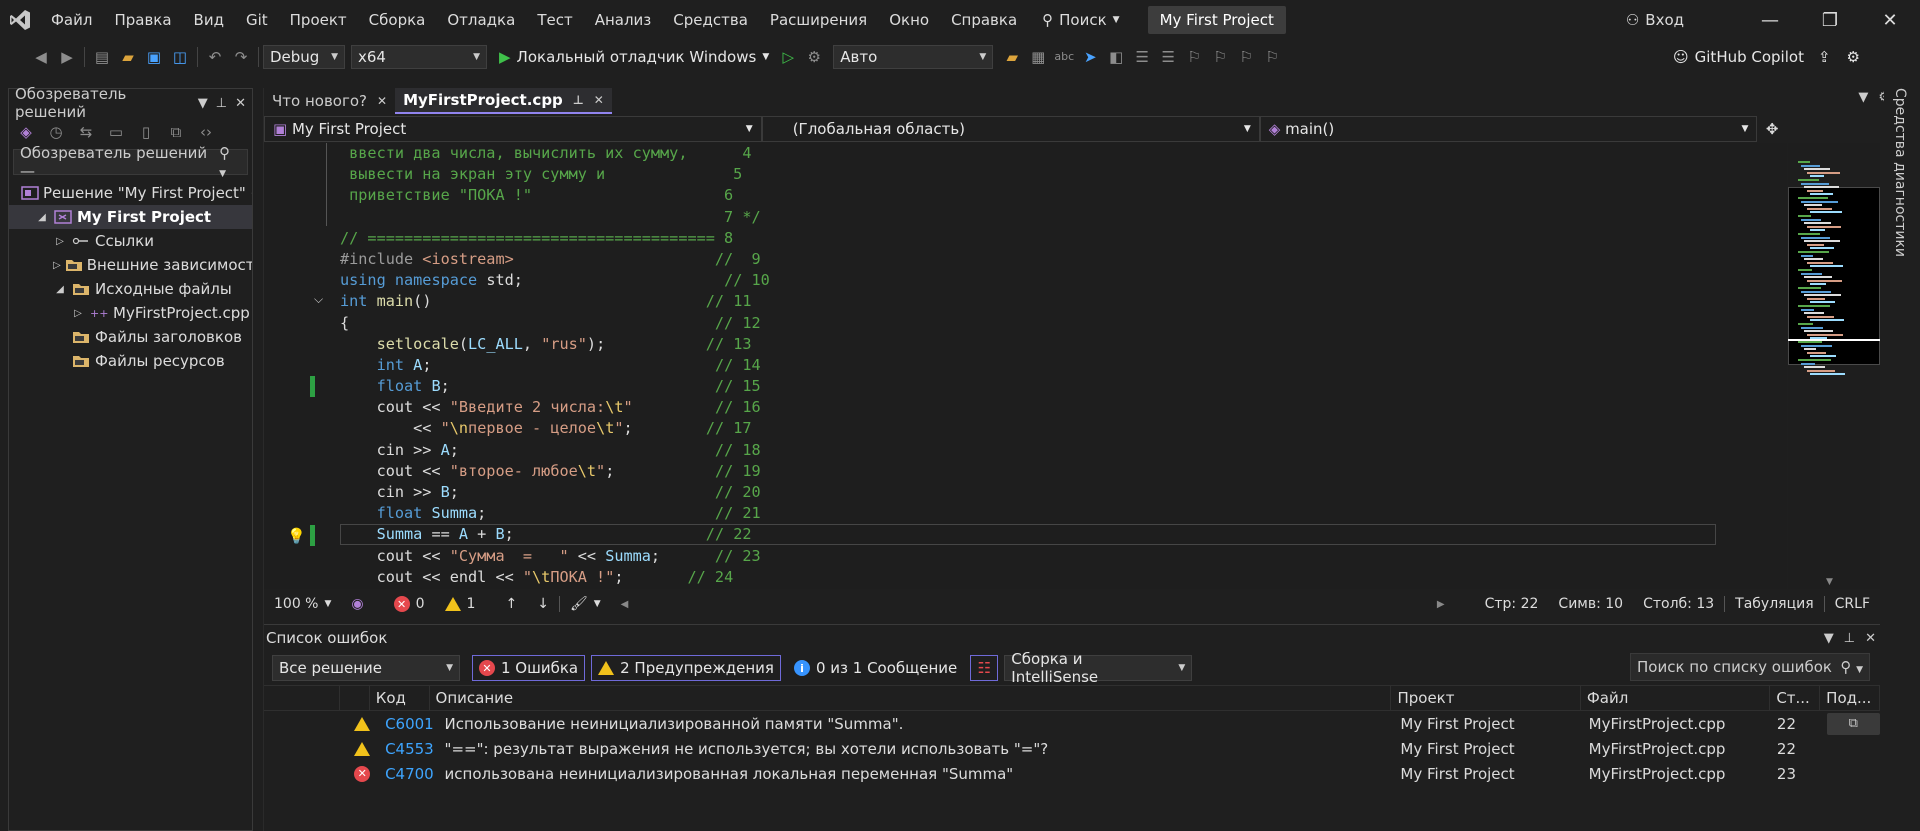  What do you see at coordinates (1770, 20) in the screenshot?
I see `minimize-button: —` at bounding box center [1770, 20].